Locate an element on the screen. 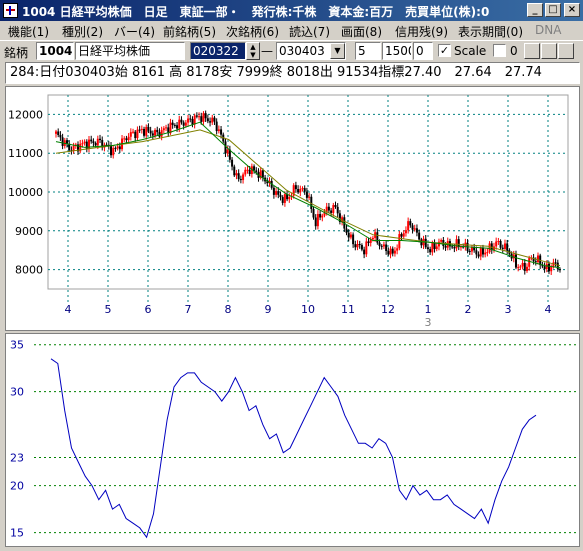 The image size is (583, 551). value1-input: 1500 is located at coordinates (397, 51).